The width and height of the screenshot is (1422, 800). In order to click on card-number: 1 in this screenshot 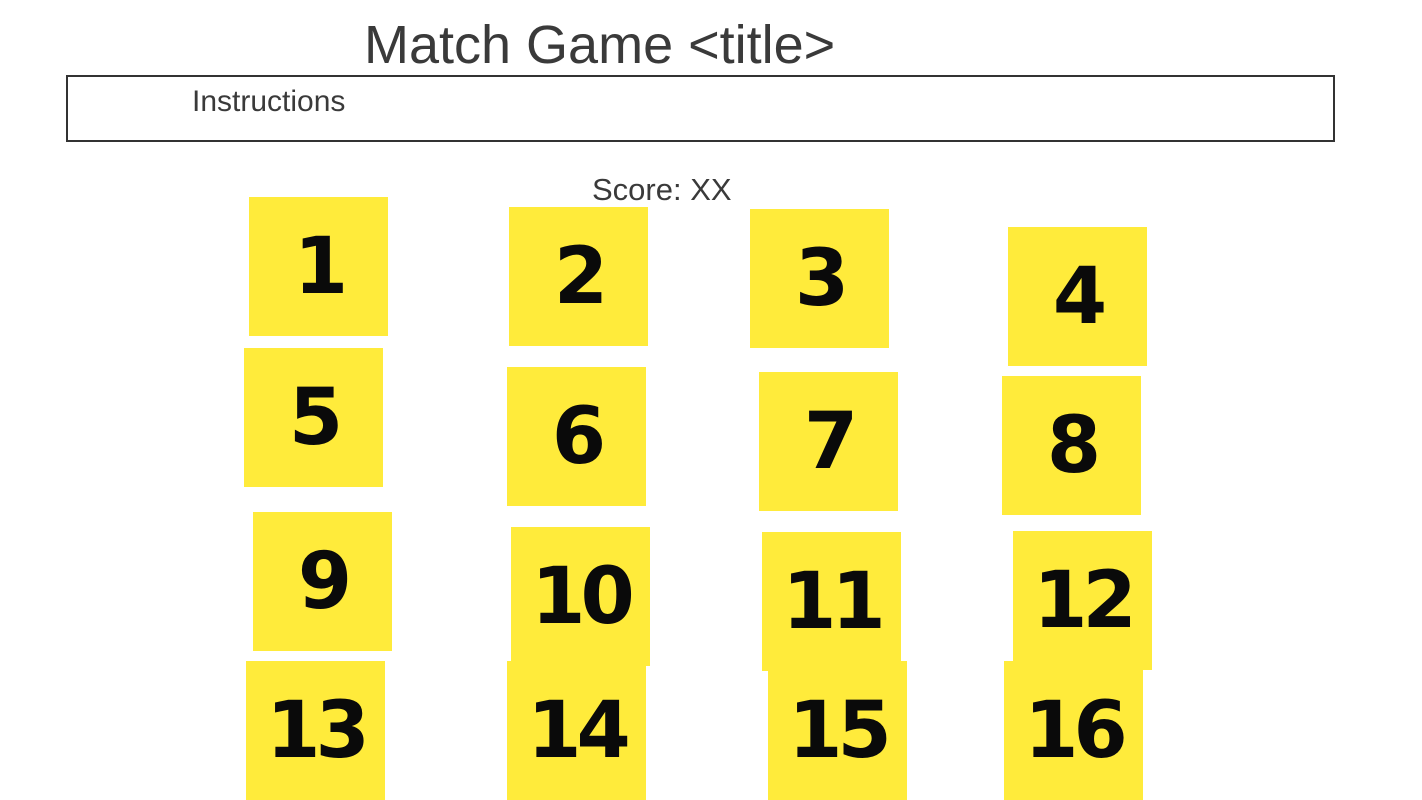, I will do `click(320, 266)`.